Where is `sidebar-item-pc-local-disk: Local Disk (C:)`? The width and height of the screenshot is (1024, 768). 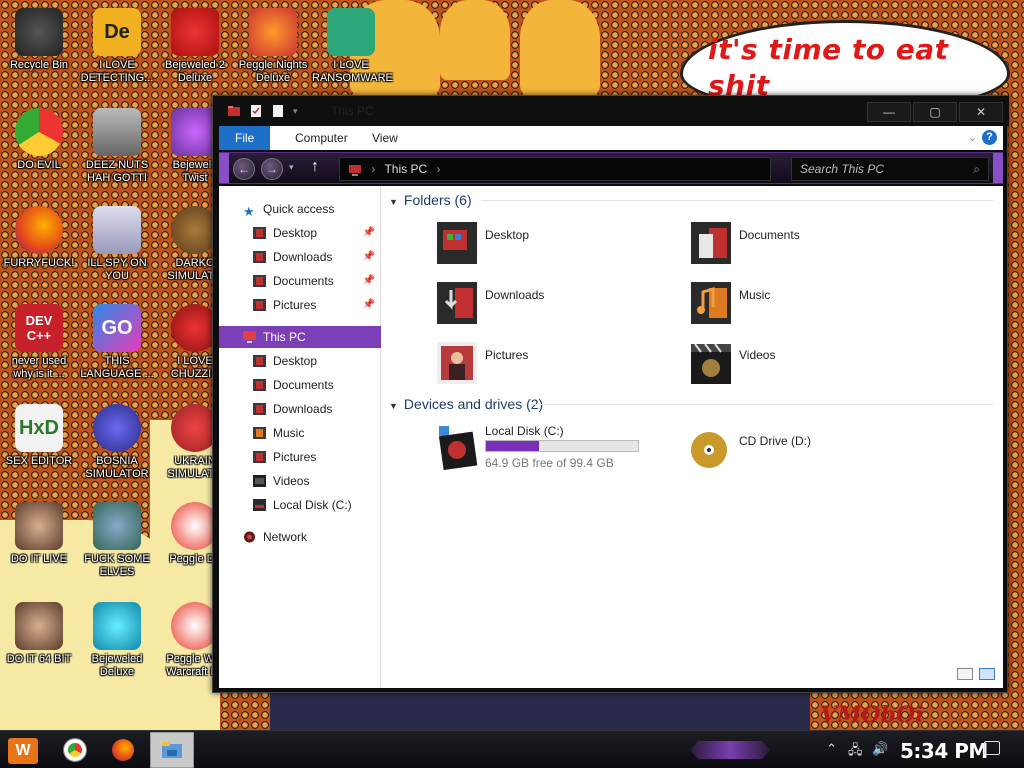
sidebar-item-pc-local-disk: Local Disk (C:) is located at coordinates (300, 505).